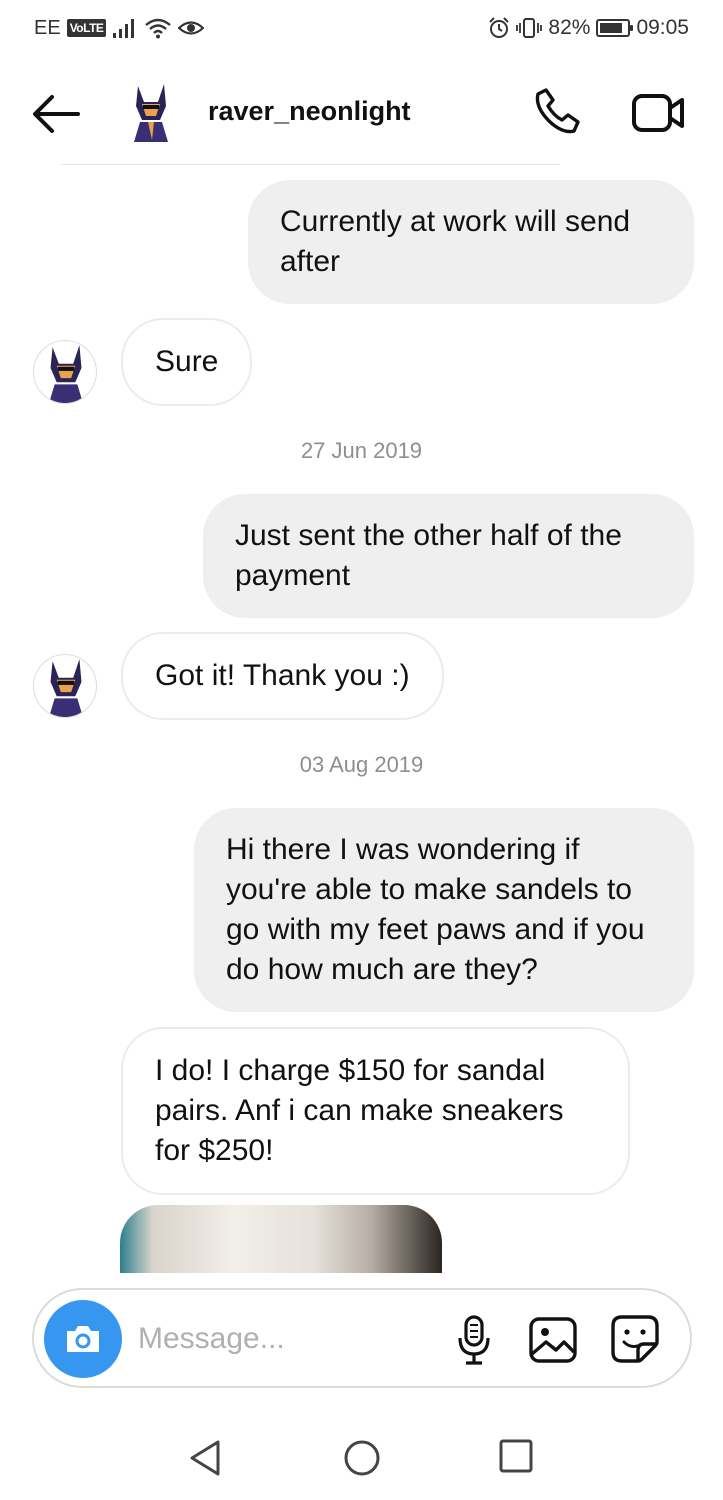 This screenshot has width=723, height=1500. I want to click on wifi-icon, so click(158, 28).